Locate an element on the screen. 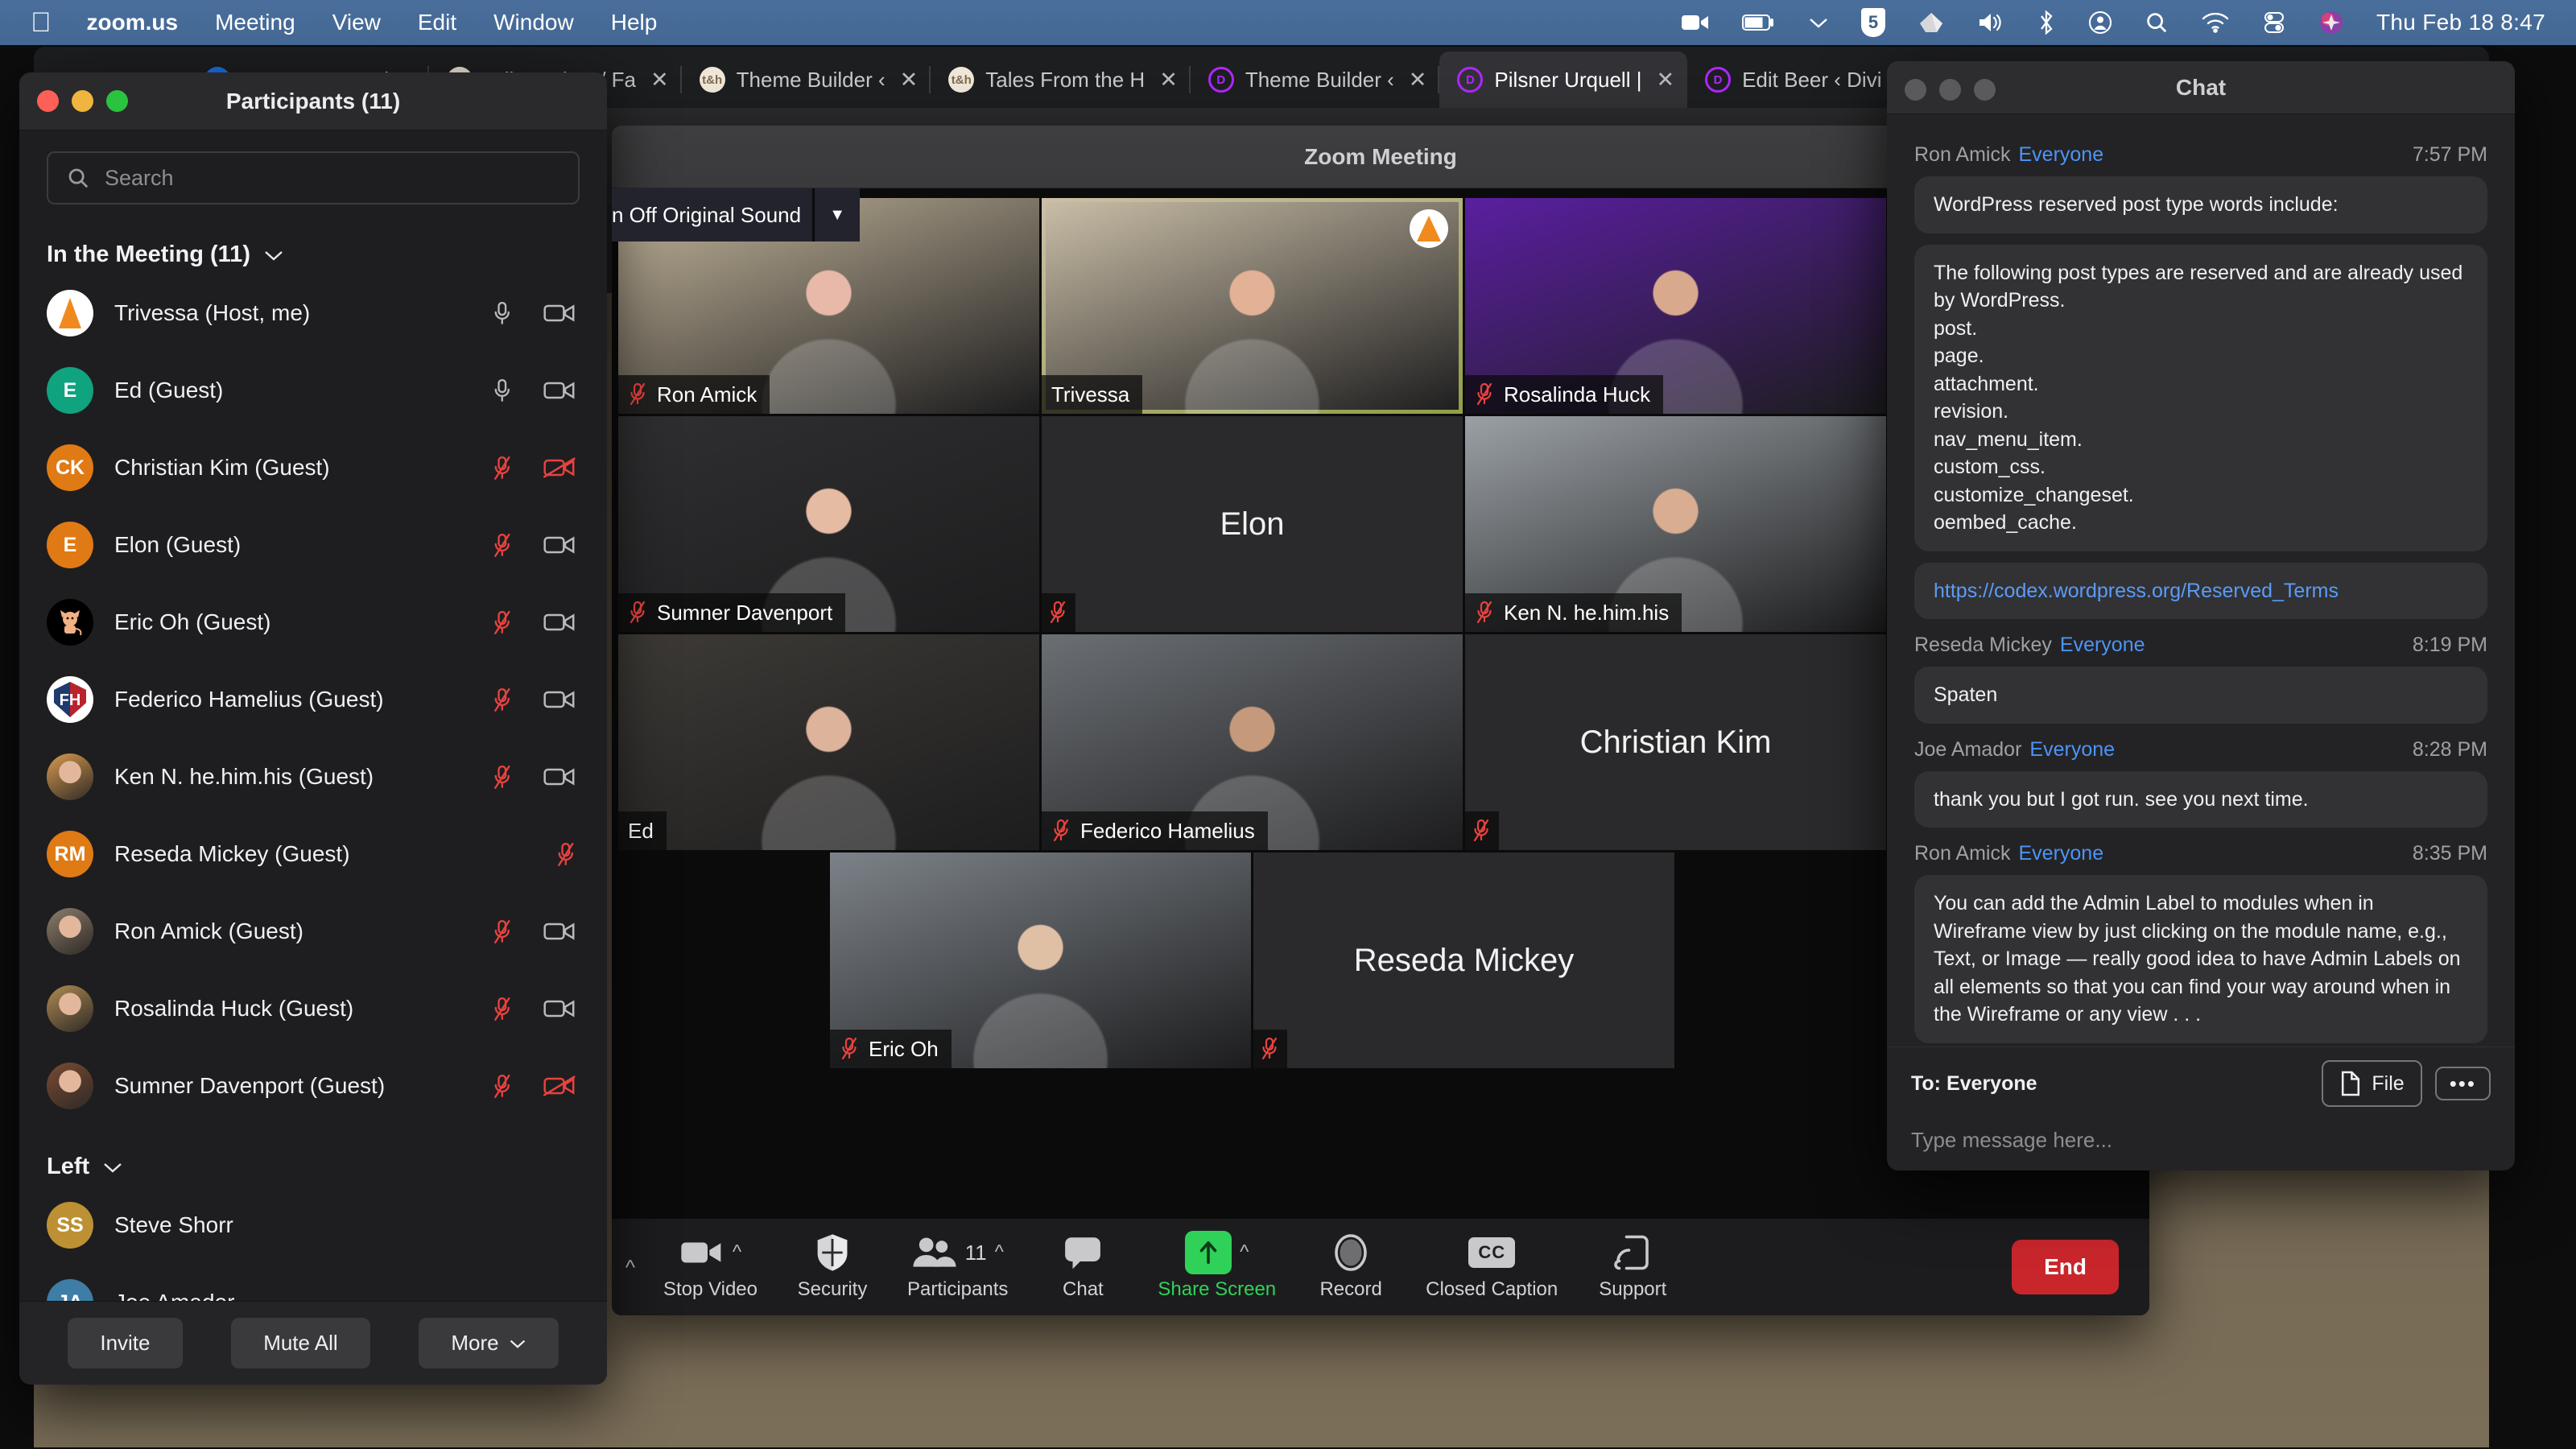  invite-button: Invite is located at coordinates (126, 1343).